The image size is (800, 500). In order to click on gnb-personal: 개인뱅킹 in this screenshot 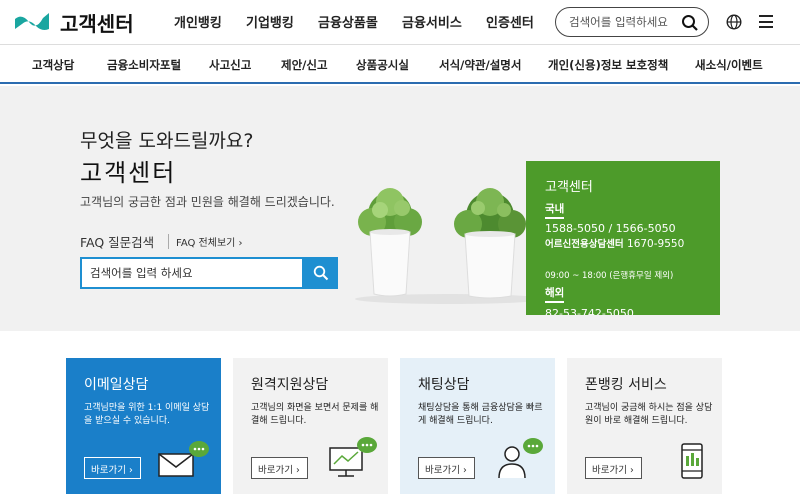, I will do `click(210, 21)`.